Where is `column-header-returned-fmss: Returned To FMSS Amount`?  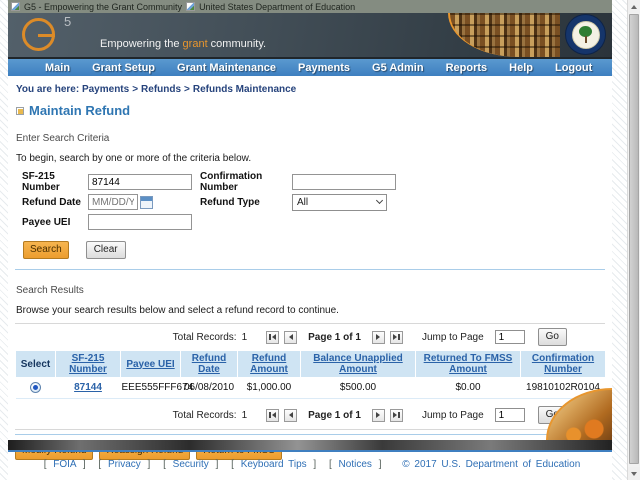 column-header-returned-fmss: Returned To FMSS Amount is located at coordinates (468, 364).